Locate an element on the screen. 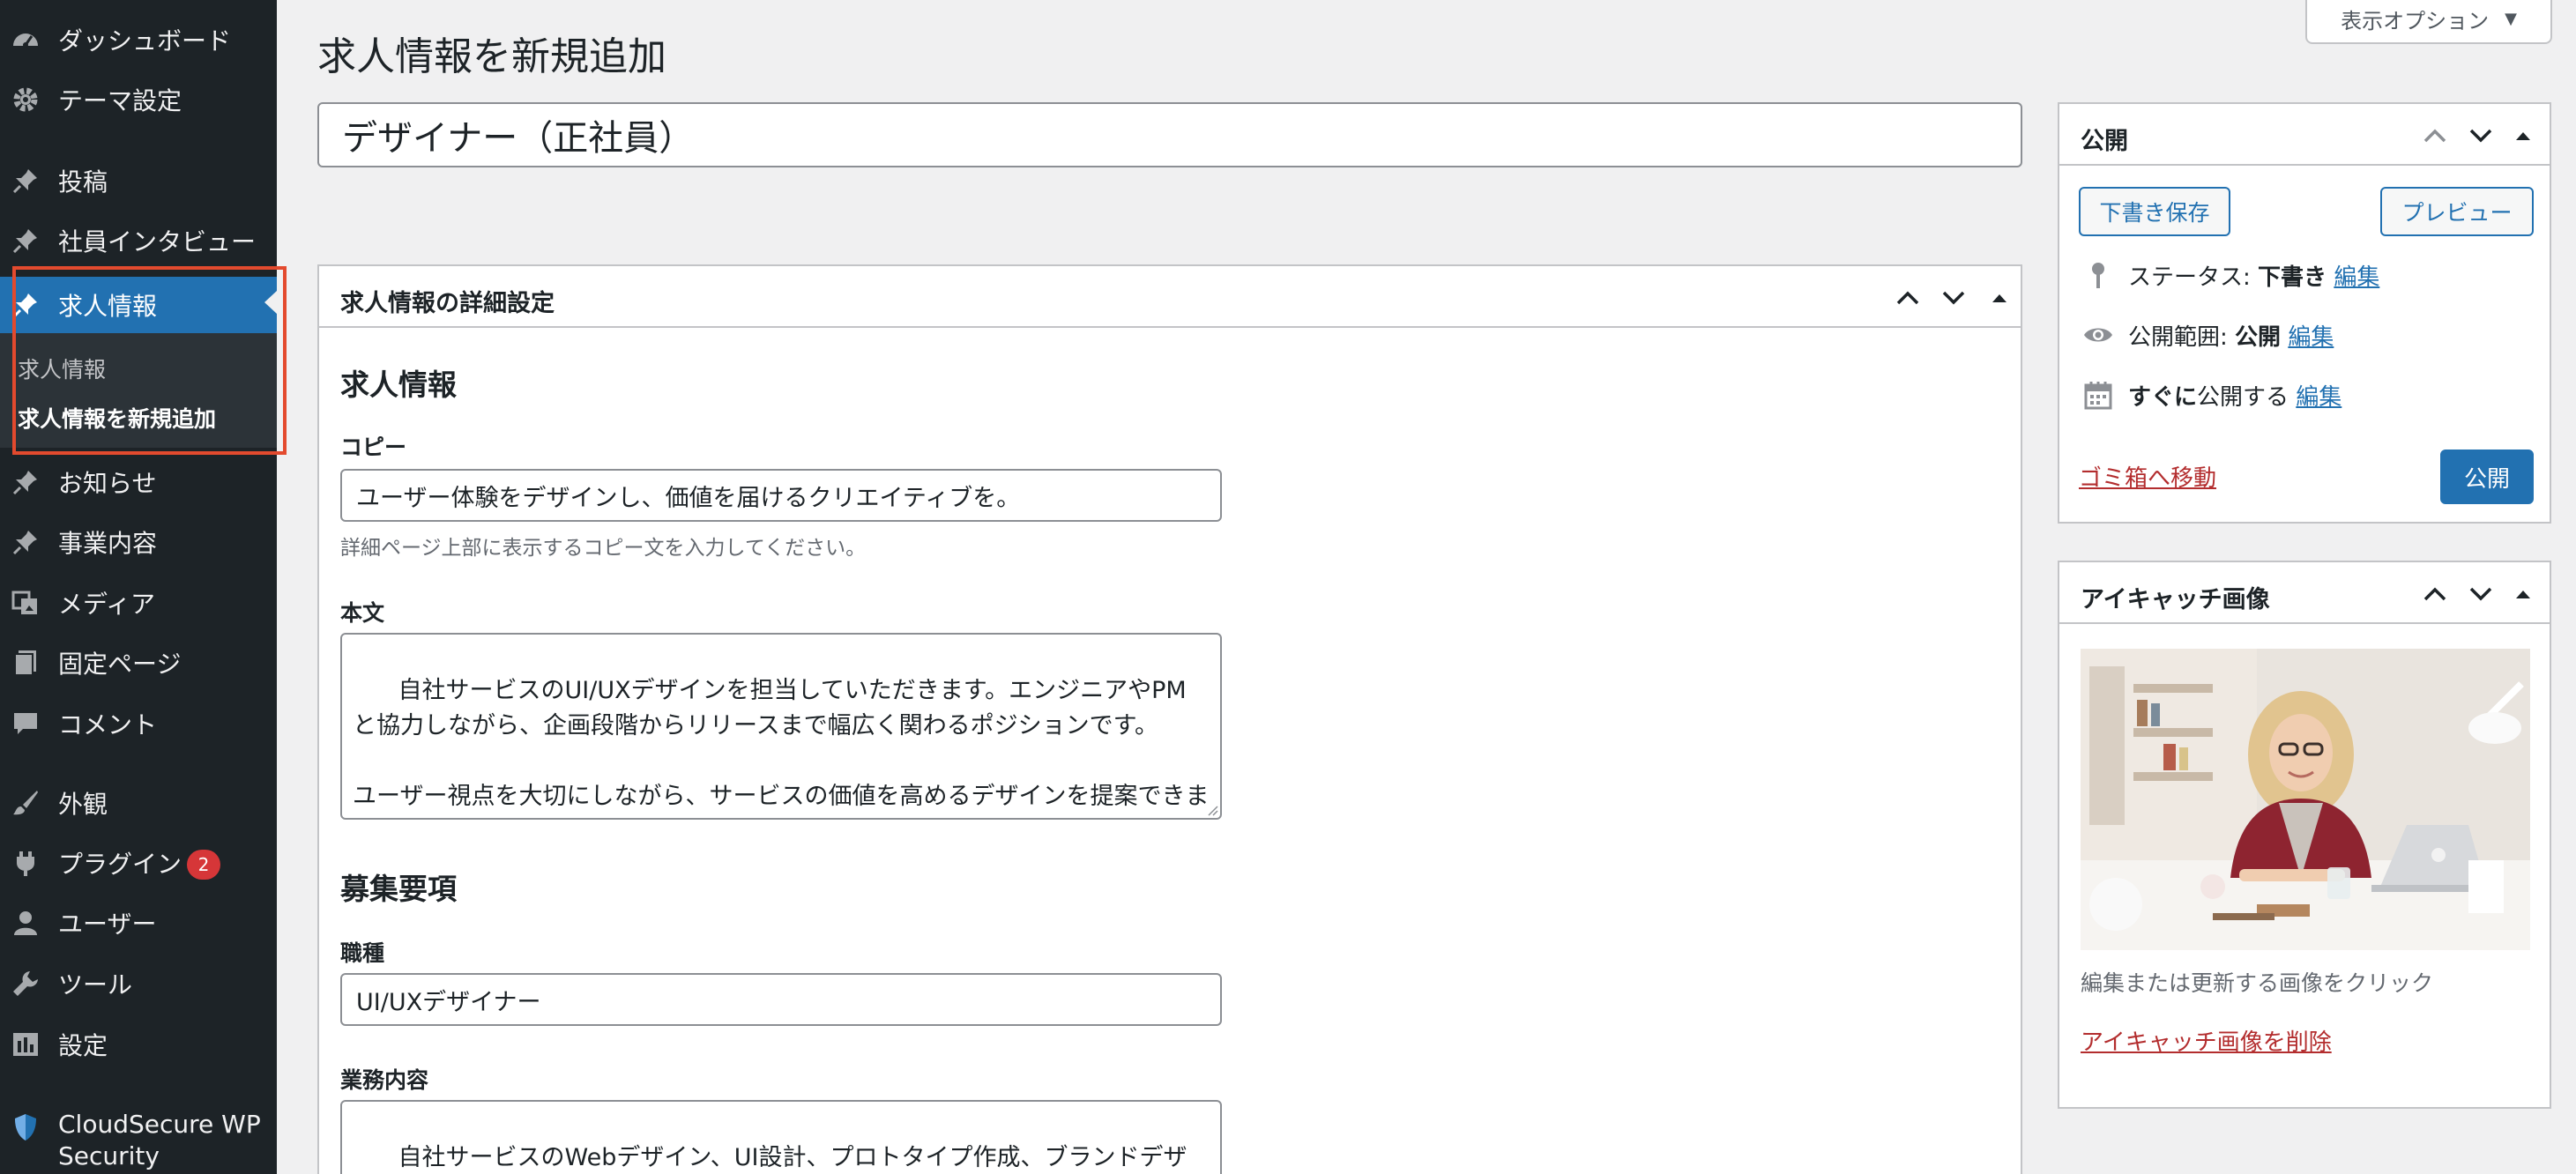 This screenshot has height=1174, width=2576. edit-schedule-link: 編集 is located at coordinates (2318, 395).